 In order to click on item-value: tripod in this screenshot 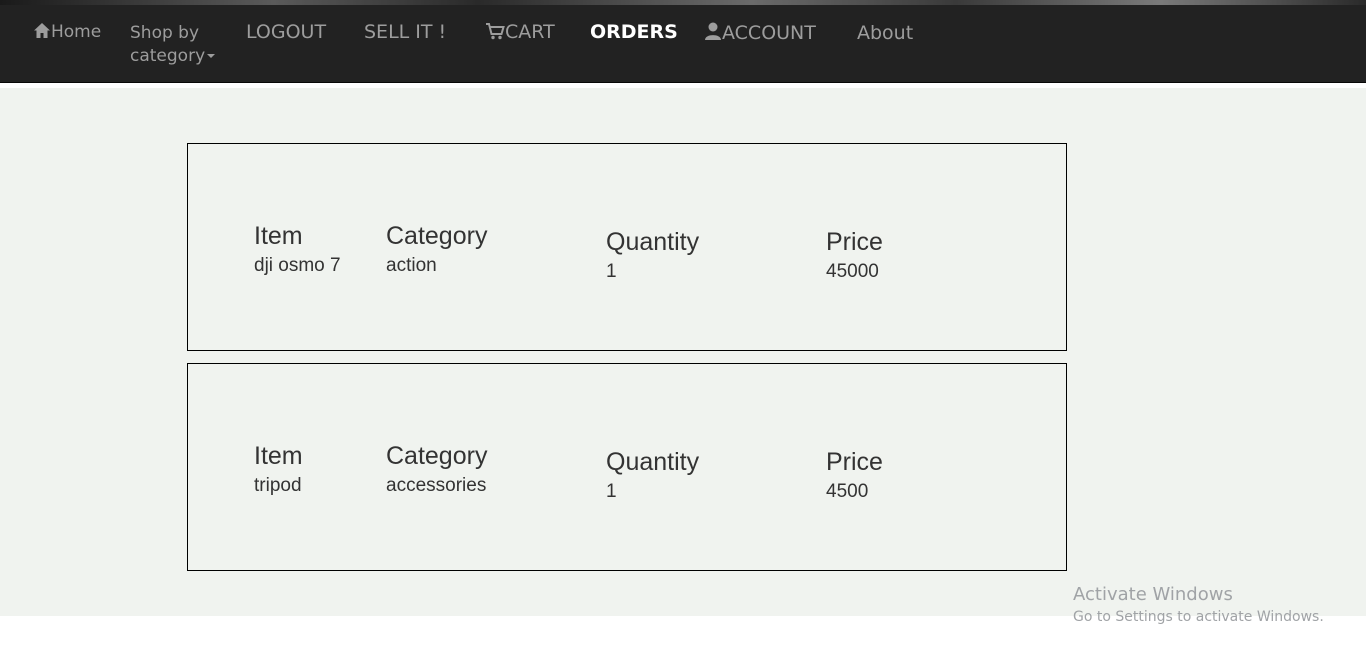, I will do `click(278, 485)`.